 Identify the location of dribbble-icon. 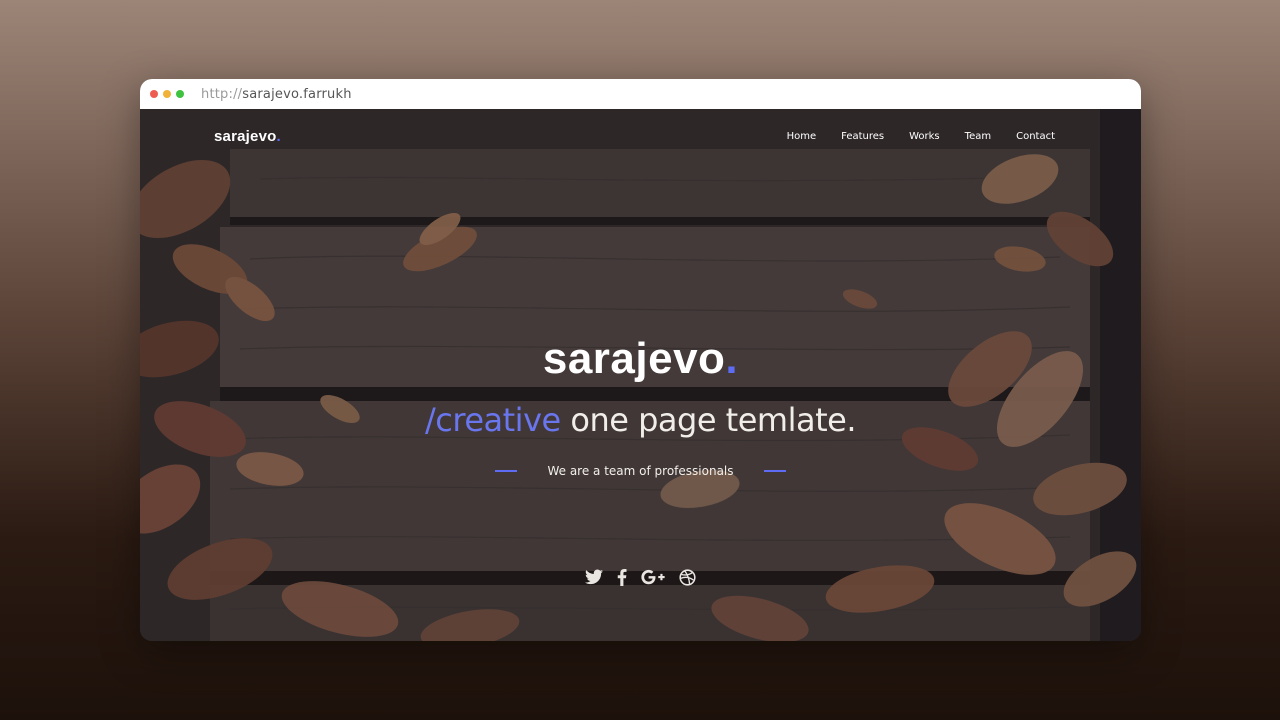
(687, 577).